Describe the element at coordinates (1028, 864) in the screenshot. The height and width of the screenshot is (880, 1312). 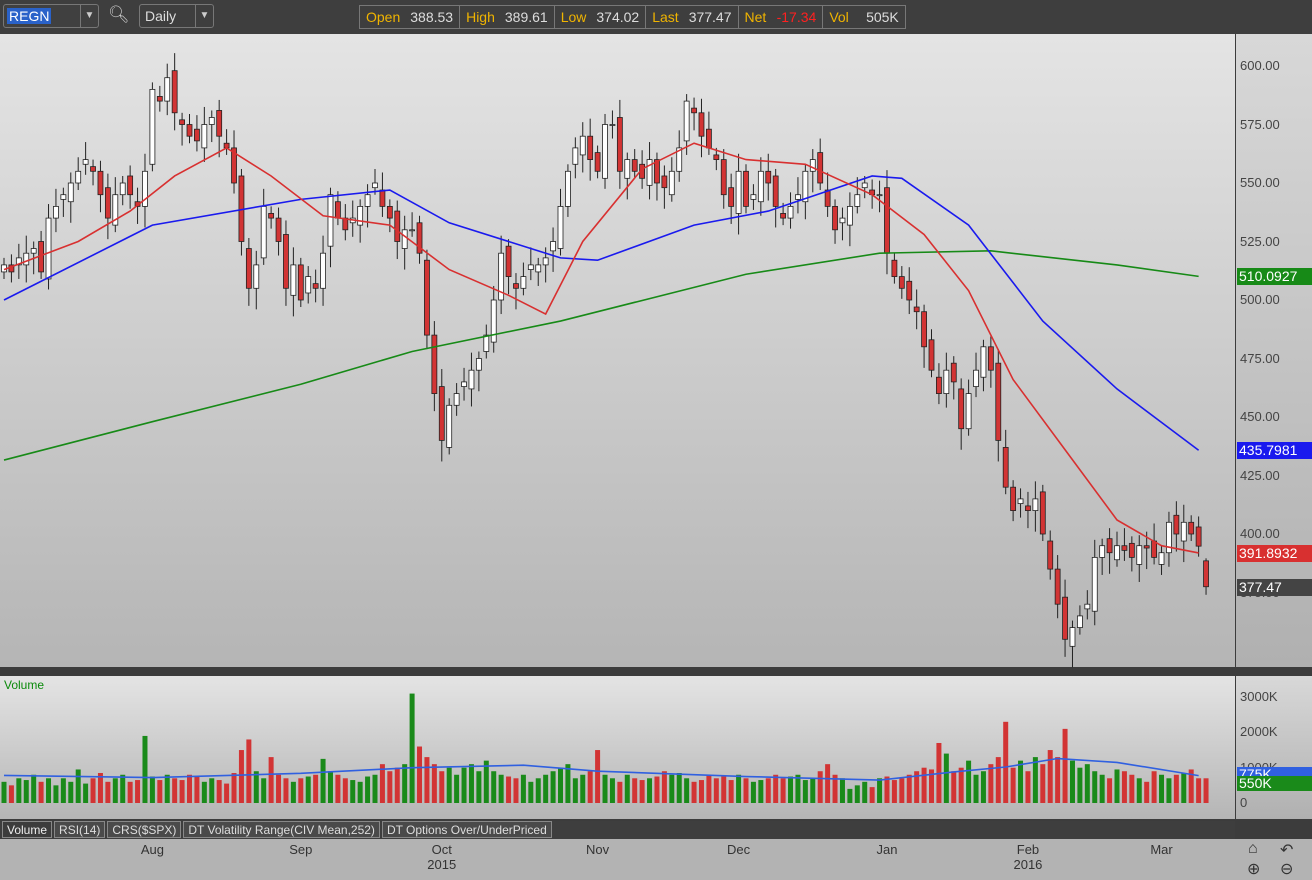
I see `year-label: 2016` at that location.